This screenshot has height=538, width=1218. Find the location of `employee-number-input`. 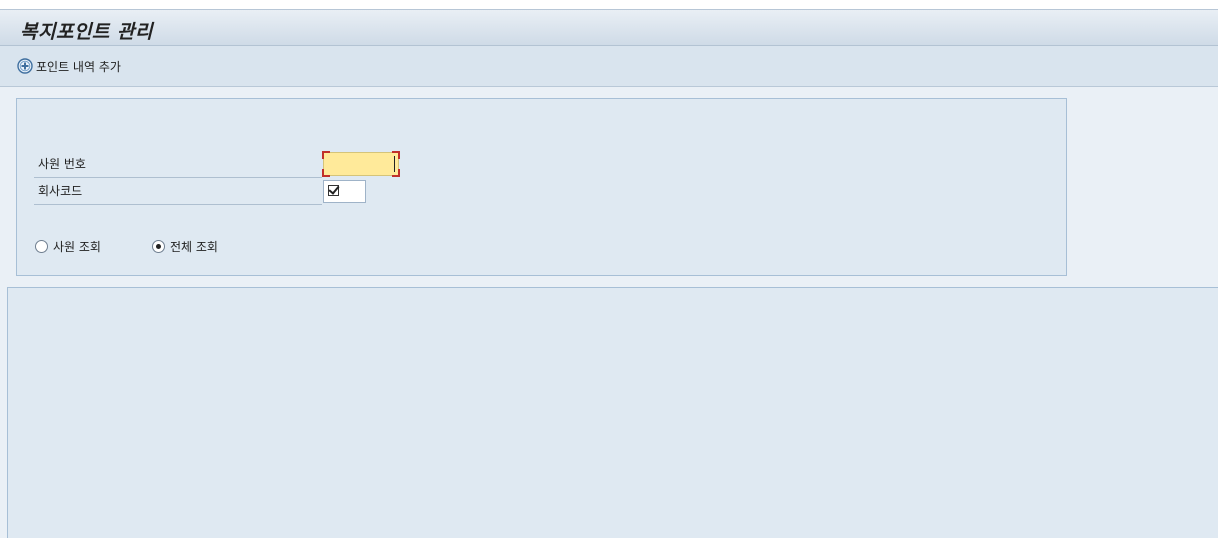

employee-number-input is located at coordinates (361, 164).